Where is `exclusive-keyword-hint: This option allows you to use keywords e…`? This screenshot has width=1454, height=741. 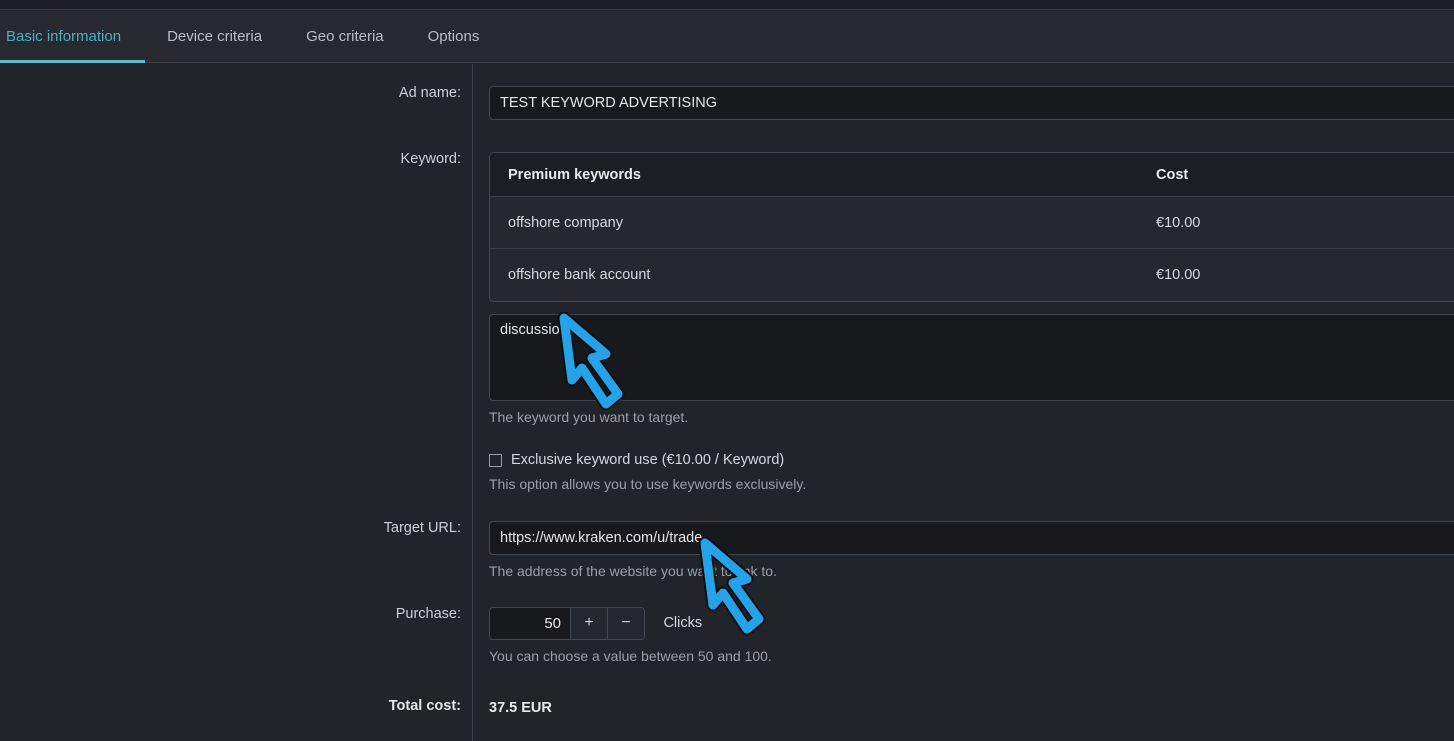 exclusive-keyword-hint: This option allows you to use keywords e… is located at coordinates (648, 483).